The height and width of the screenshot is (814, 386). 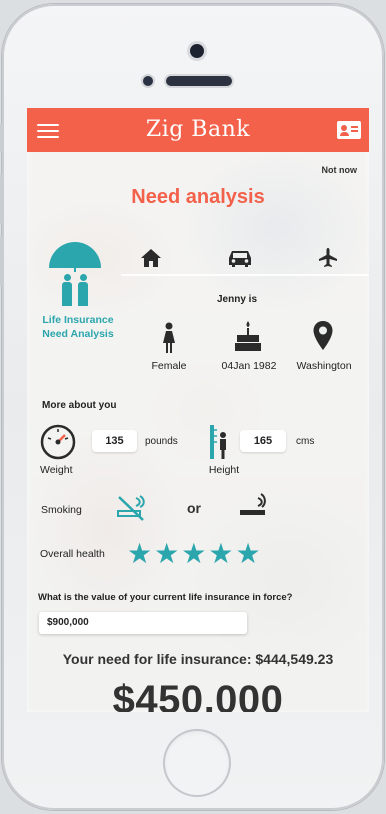 I want to click on umbrella-family-icon, so click(x=76, y=277).